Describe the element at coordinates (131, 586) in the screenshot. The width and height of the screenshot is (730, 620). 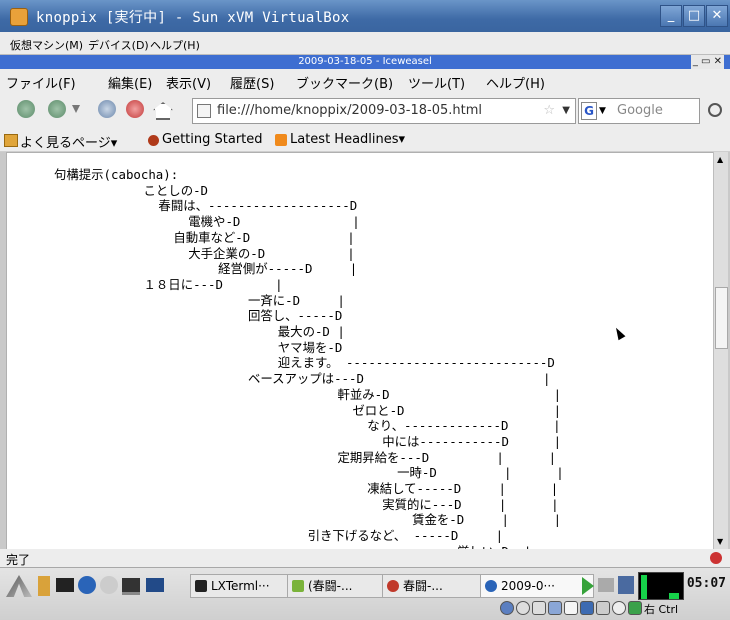
I see `monitor-icon` at that location.